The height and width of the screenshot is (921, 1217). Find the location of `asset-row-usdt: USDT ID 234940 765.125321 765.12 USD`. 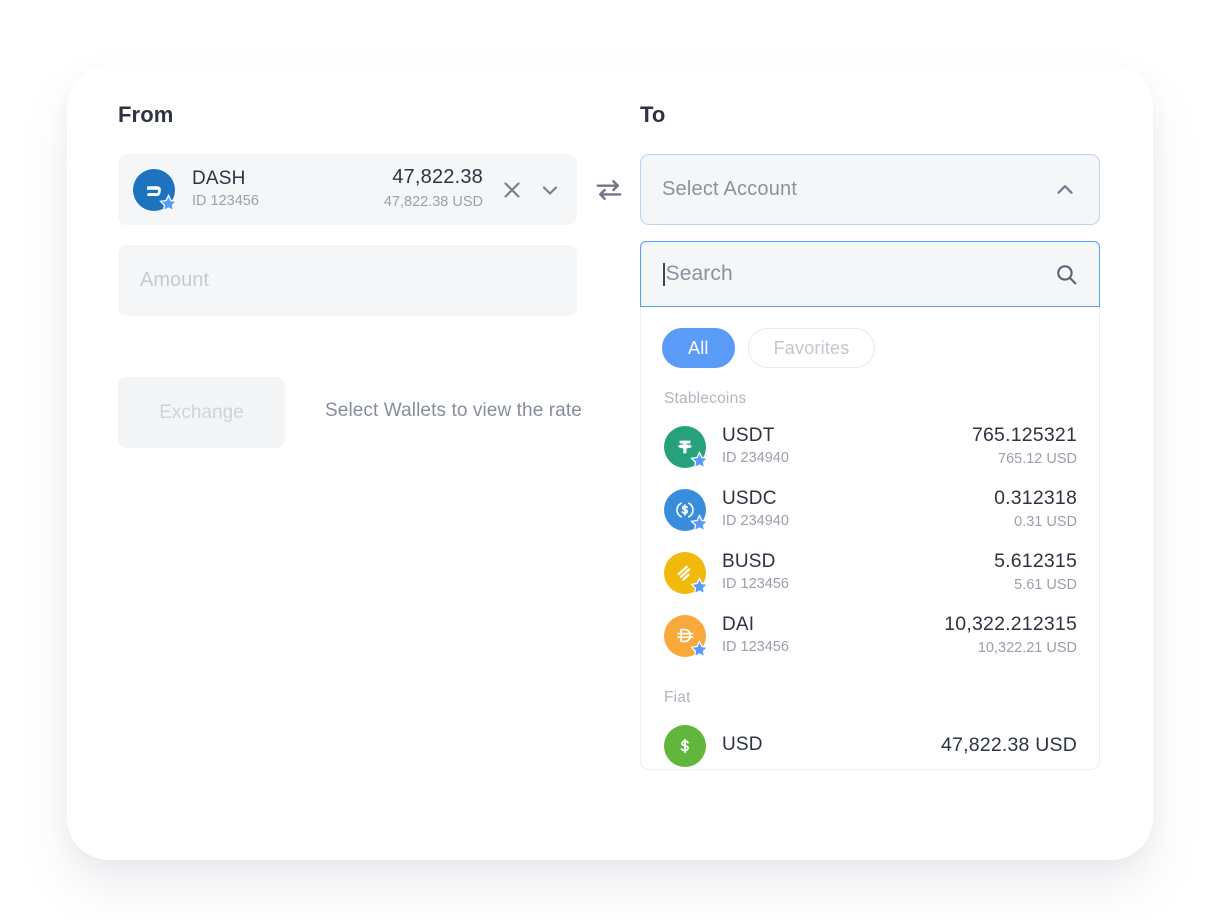

asset-row-usdt: USDT ID 234940 765.125321 765.12 USD is located at coordinates (870, 446).